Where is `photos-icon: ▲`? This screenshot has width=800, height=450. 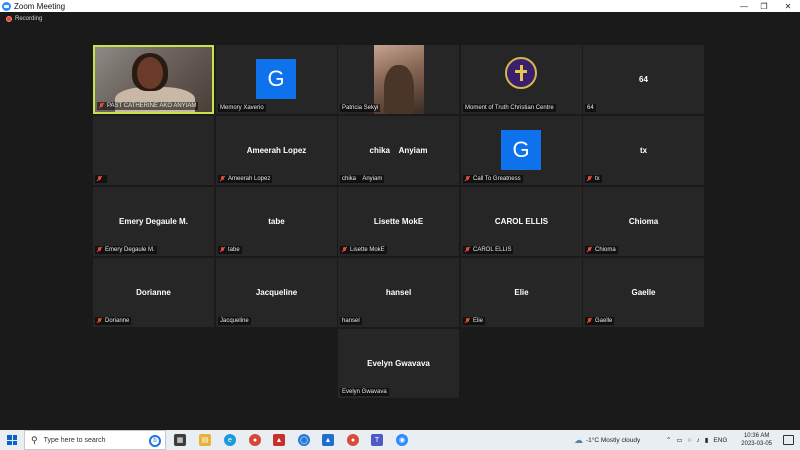
photos-icon: ▲ is located at coordinates (328, 440).